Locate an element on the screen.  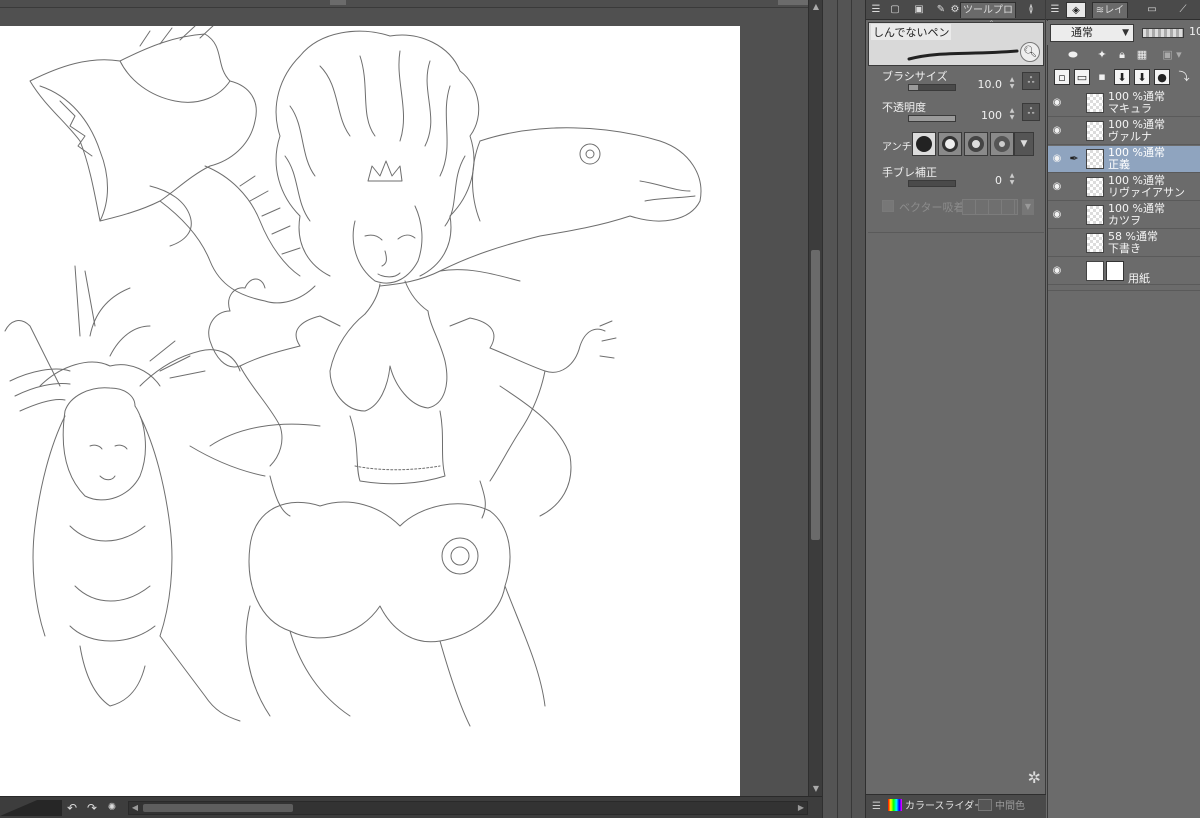
layer-opacity-value: 10 is located at coordinates (1194, 31).